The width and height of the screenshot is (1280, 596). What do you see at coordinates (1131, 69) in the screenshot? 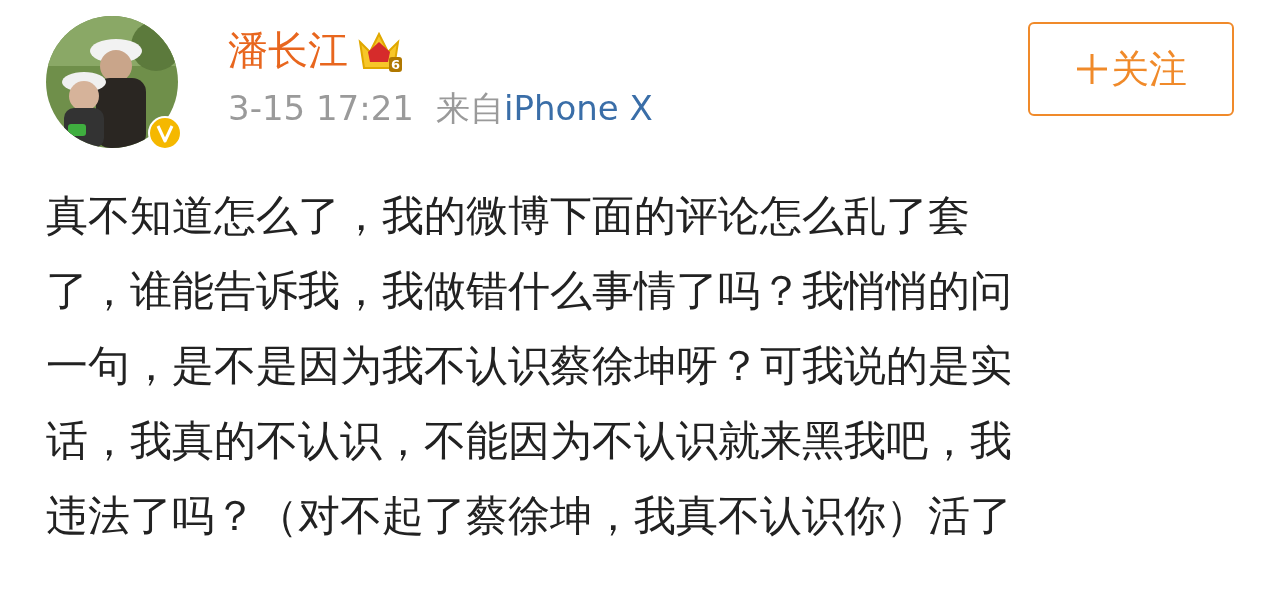
I see `follow-button: 关注` at bounding box center [1131, 69].